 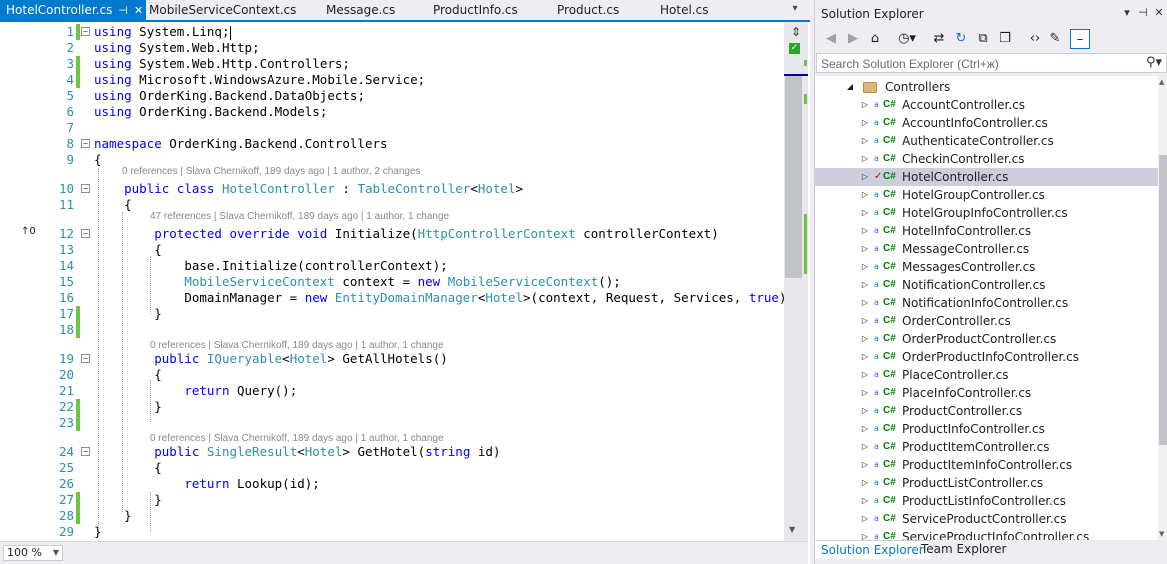 I want to click on pin-icon: ⊣, so click(x=1143, y=13).